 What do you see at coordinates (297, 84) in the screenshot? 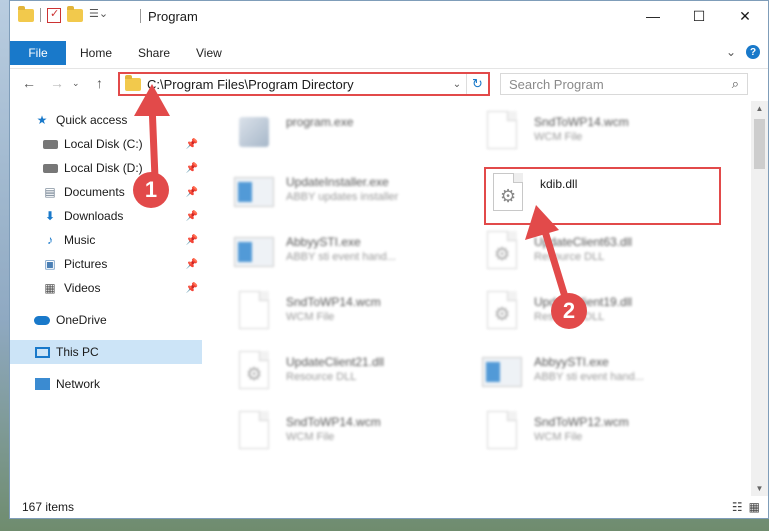
I see `address-path: C:\Program Files\Program Directory` at bounding box center [297, 84].